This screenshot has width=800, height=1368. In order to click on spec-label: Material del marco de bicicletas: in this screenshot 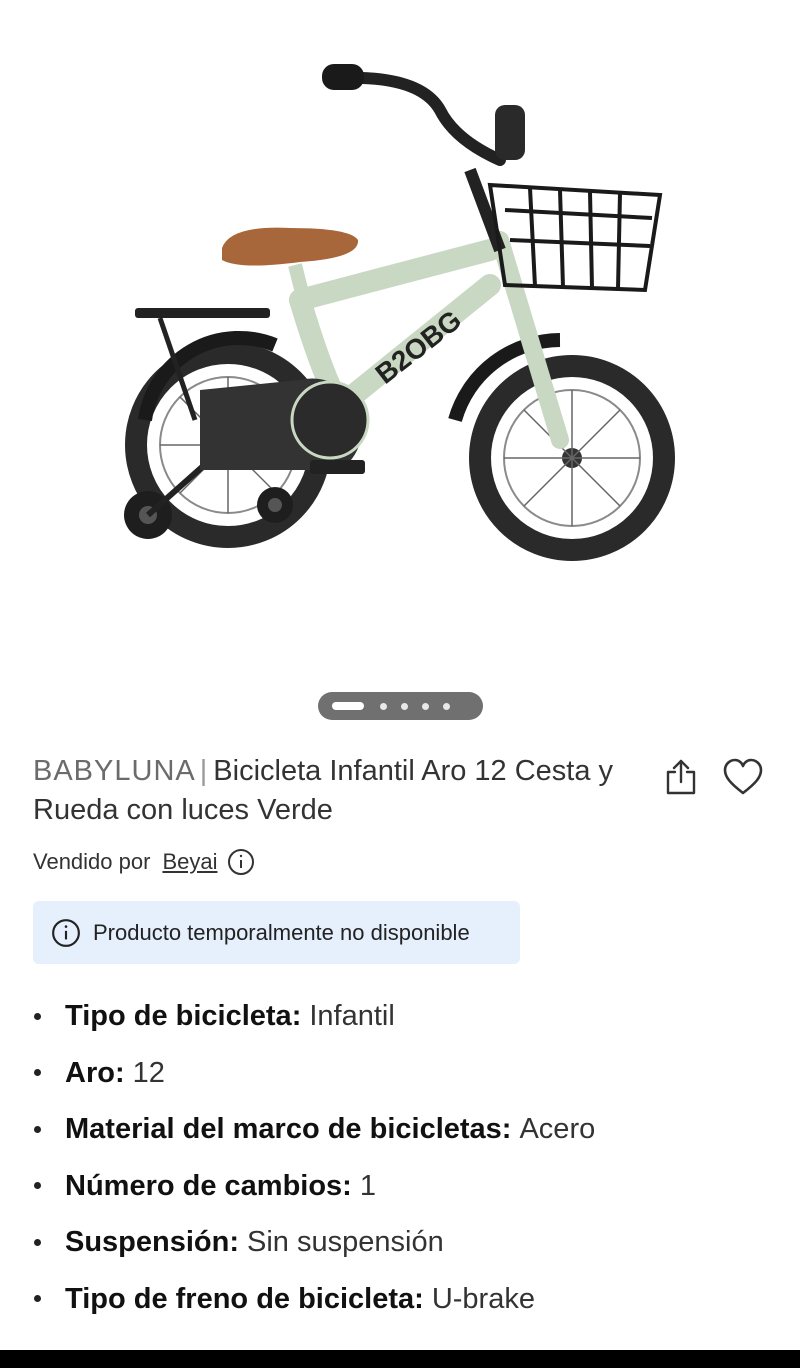, I will do `click(288, 1129)`.